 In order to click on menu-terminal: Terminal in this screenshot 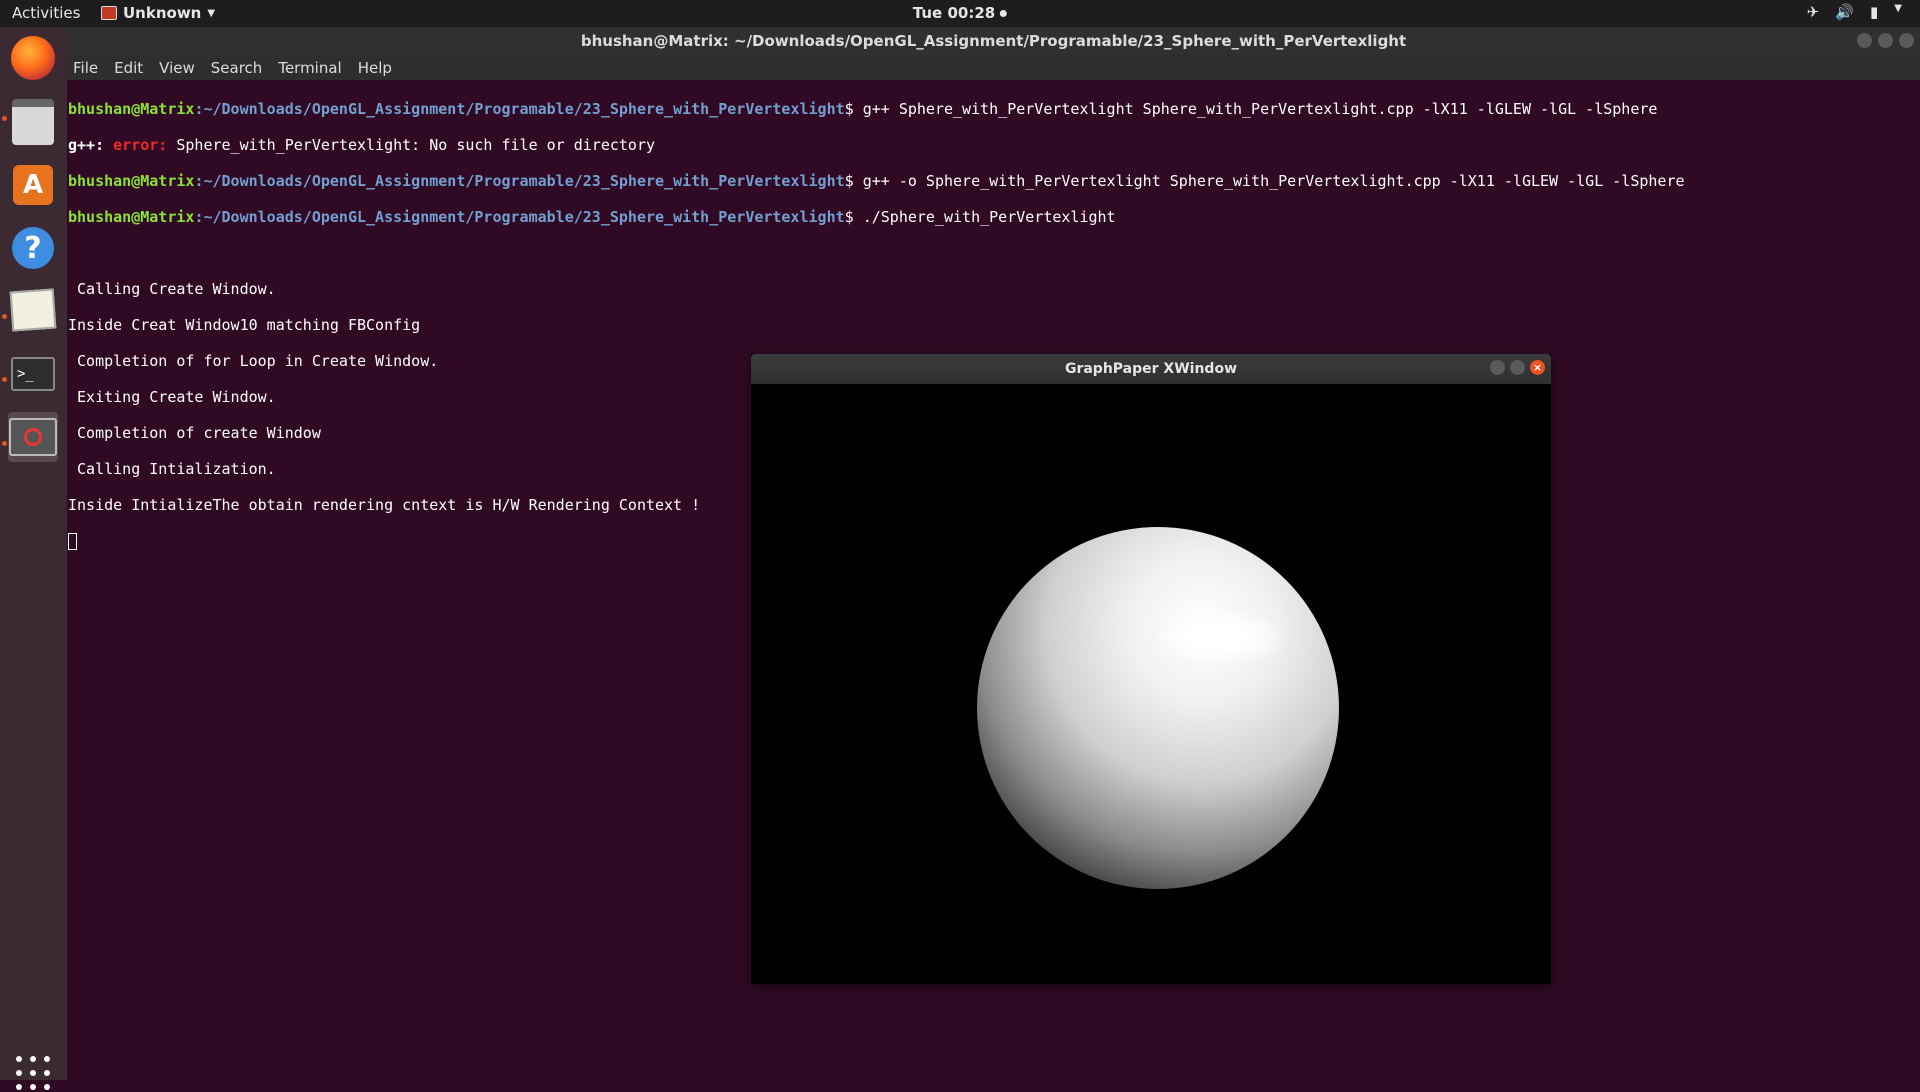, I will do `click(309, 68)`.